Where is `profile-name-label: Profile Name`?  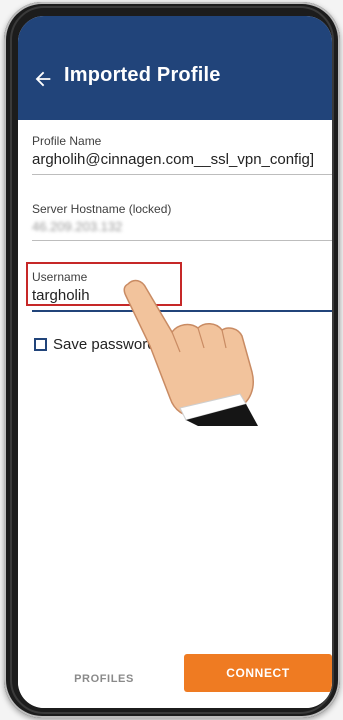
profile-name-label: Profile Name is located at coordinates (67, 141).